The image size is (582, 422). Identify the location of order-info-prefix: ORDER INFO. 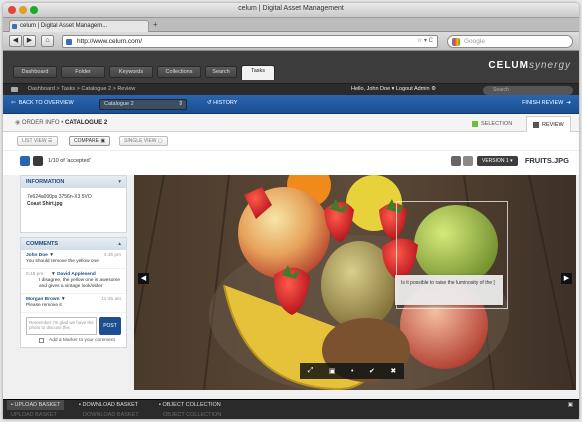
(41, 123).